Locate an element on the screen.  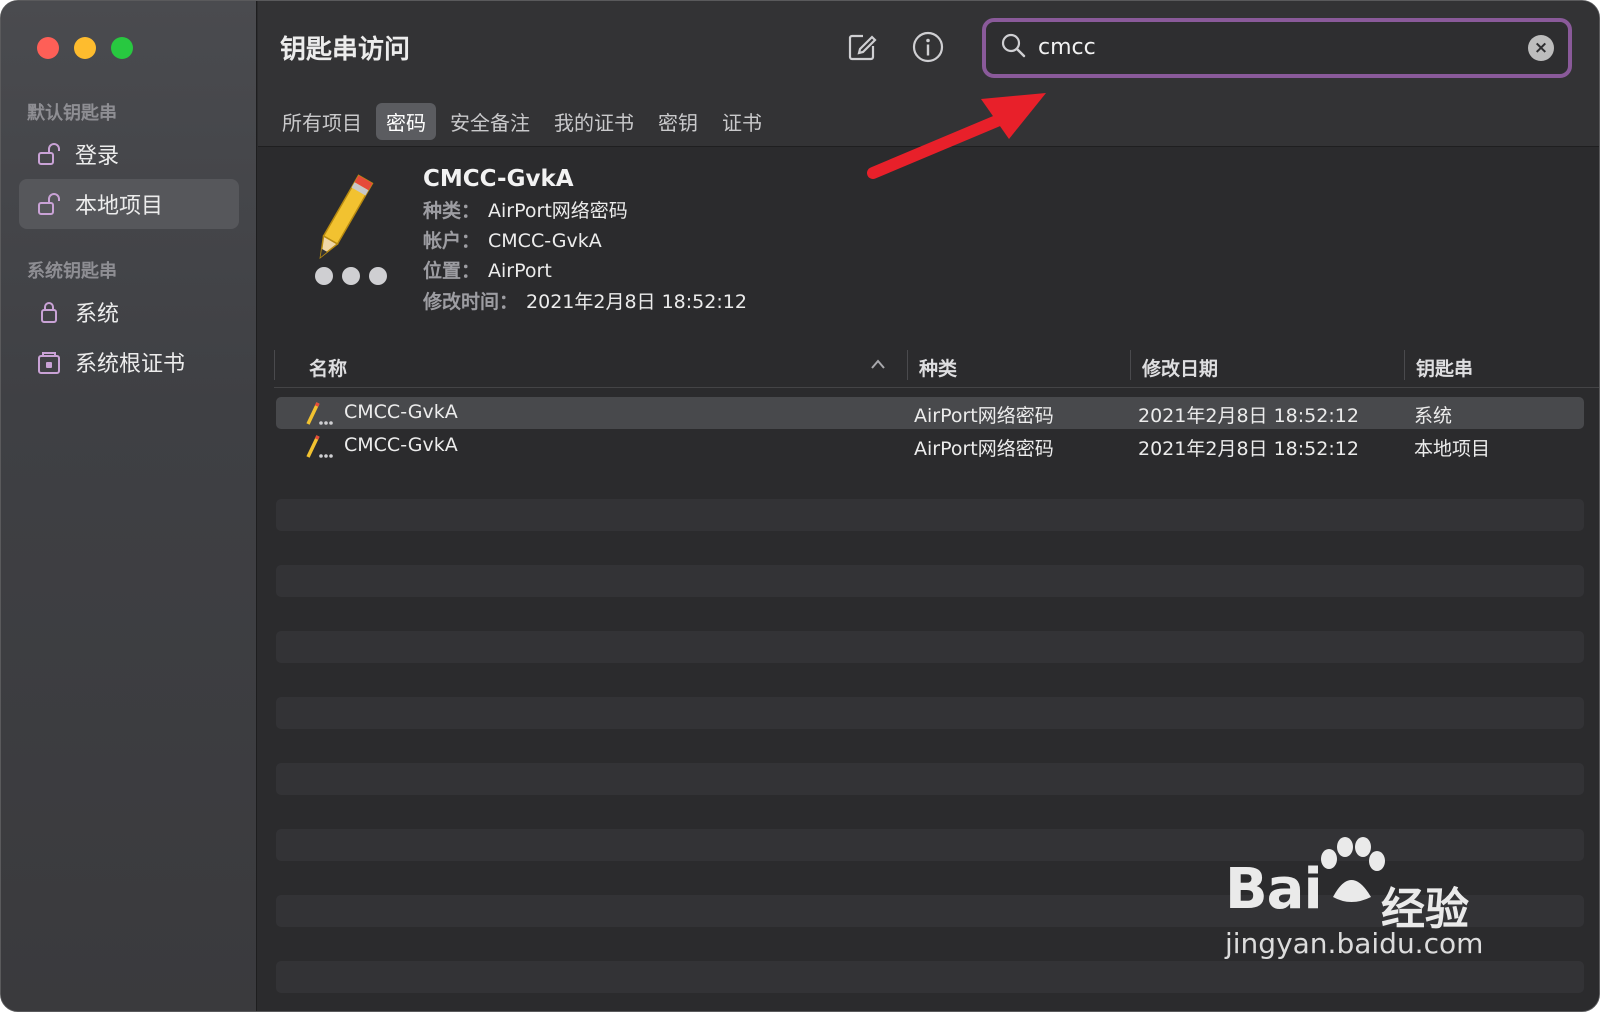
detail-account-value: CMCC-GvkA is located at coordinates (545, 241).